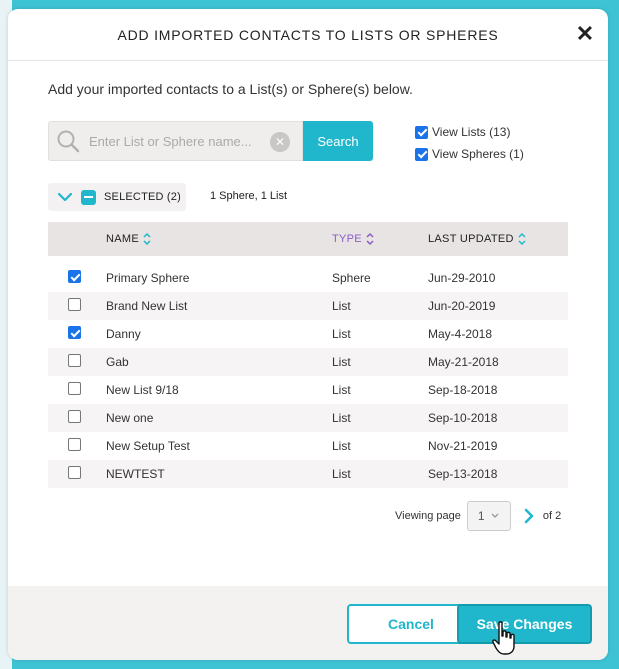  What do you see at coordinates (498, 239) in the screenshot?
I see `column-updated-header: LAST UPDATED` at bounding box center [498, 239].